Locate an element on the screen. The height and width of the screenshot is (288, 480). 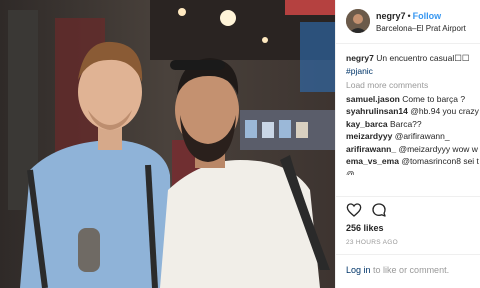
heart-outline-icon is located at coordinates (354, 210).